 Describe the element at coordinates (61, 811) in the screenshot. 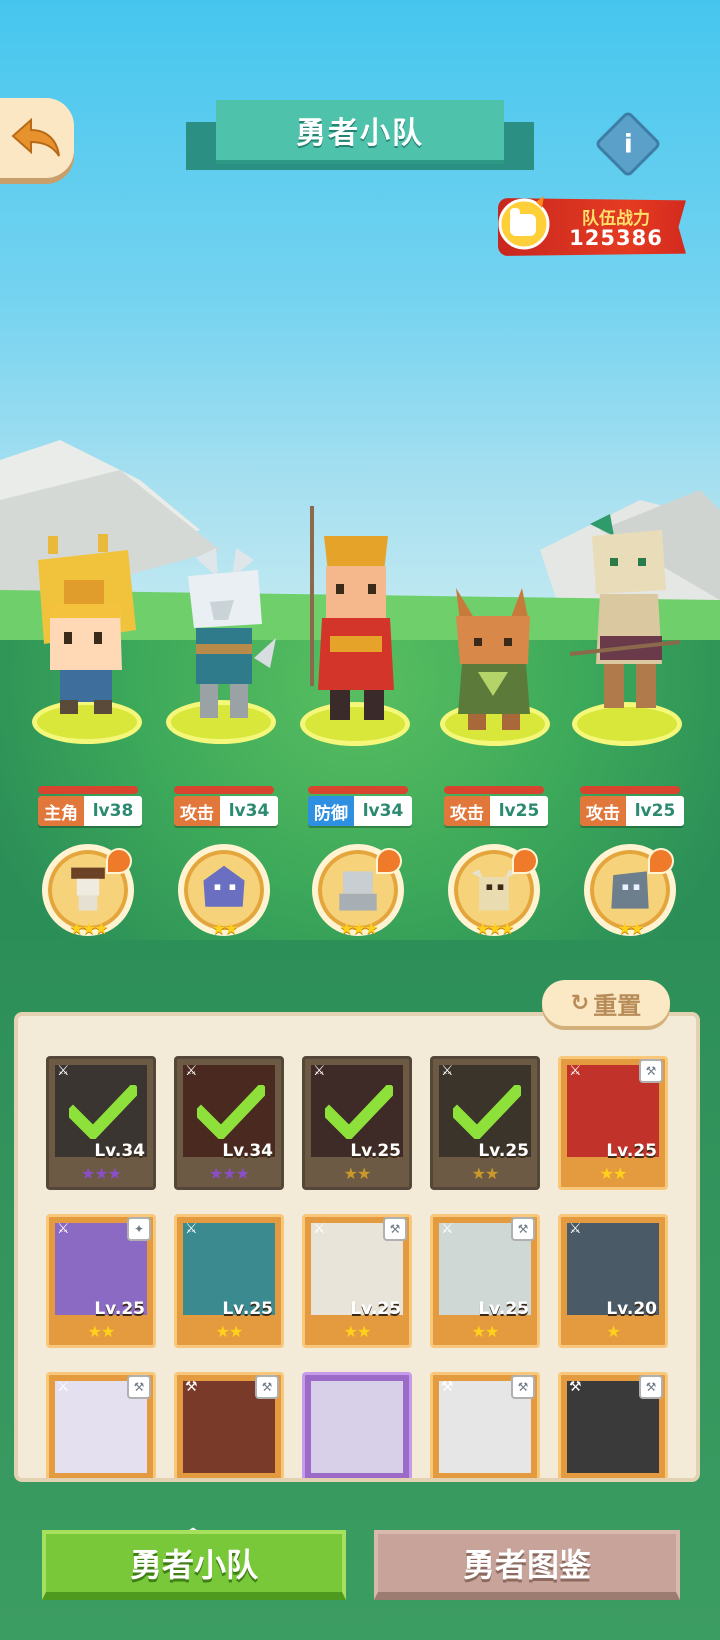

I see `hero-role-label: 主角` at that location.